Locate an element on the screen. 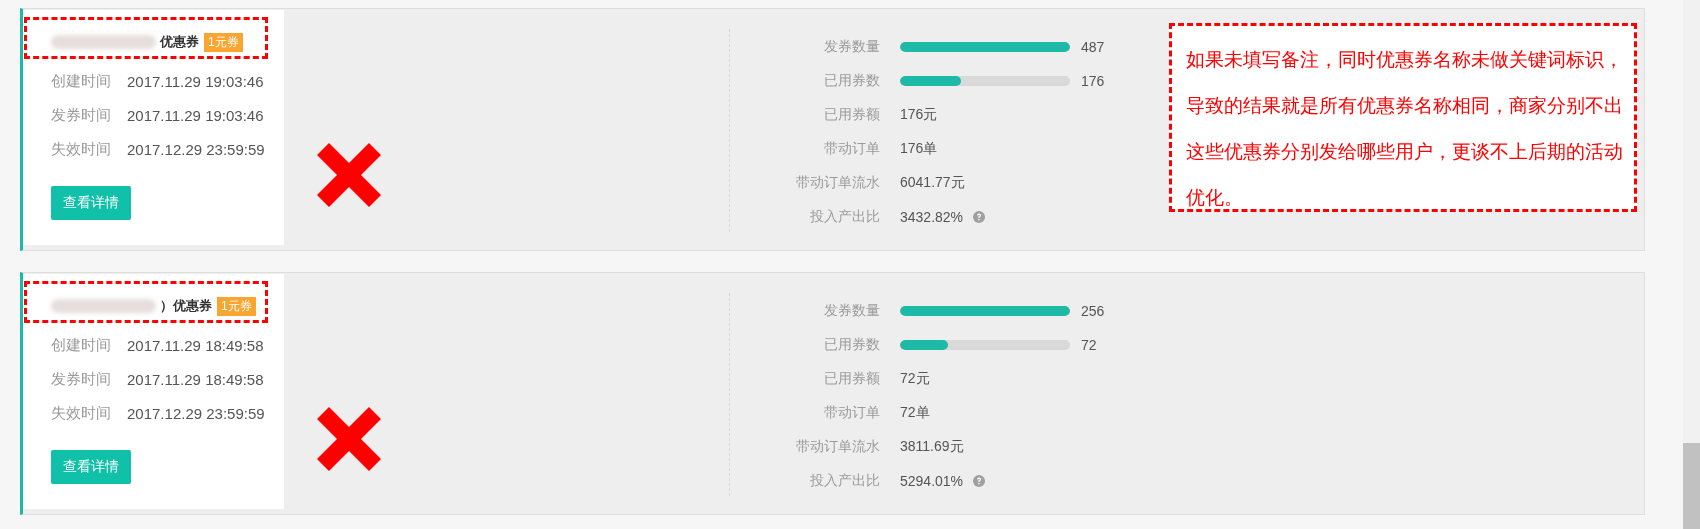 Image resolution: width=1700 pixels, height=529 pixels. stat-value: 3432.82% is located at coordinates (932, 217).